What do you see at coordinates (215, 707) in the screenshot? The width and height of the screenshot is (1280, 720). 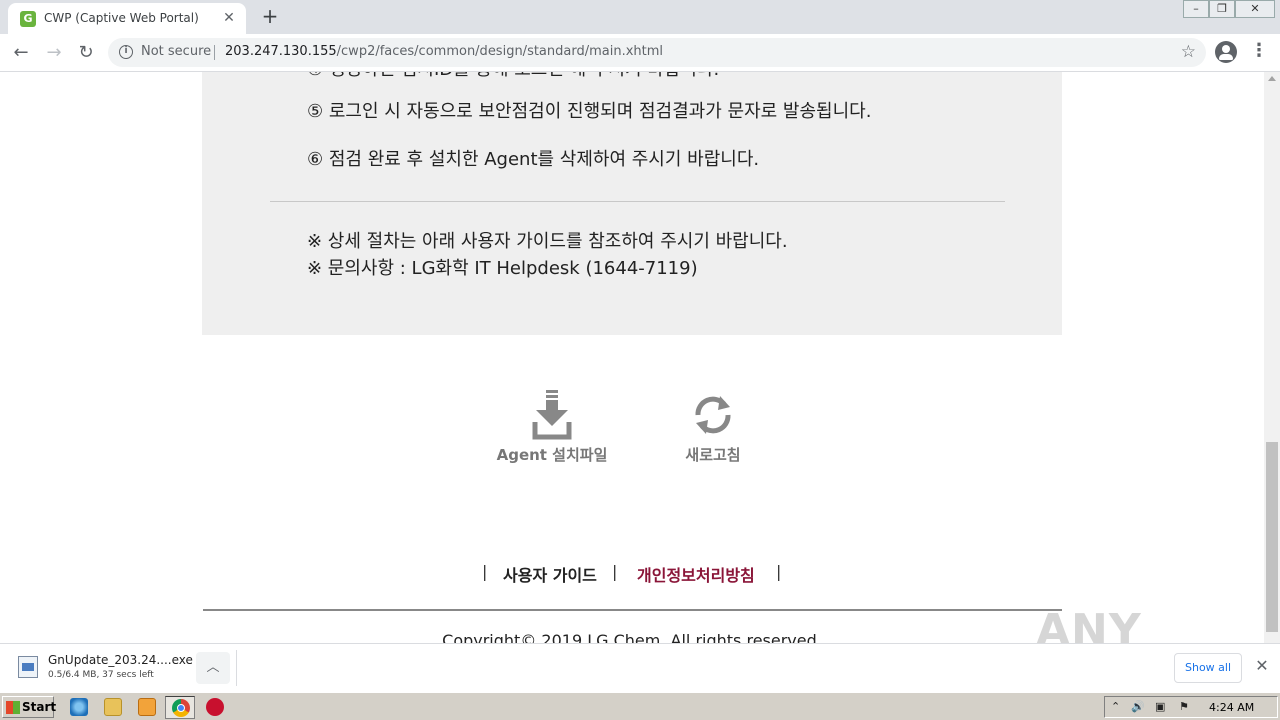 I see `alert-app-icon` at bounding box center [215, 707].